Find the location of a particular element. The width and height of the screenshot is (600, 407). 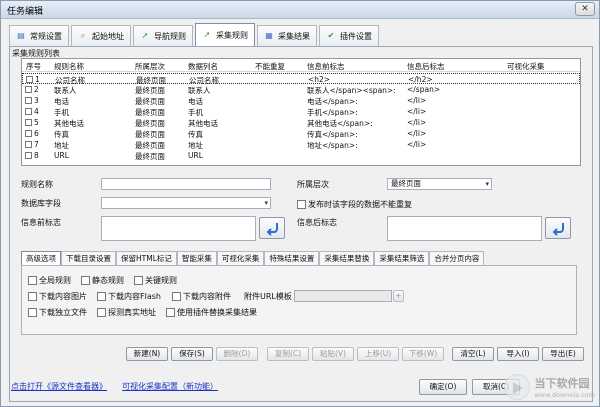

tab-2: ➚ 导航规则 is located at coordinates (163, 35).